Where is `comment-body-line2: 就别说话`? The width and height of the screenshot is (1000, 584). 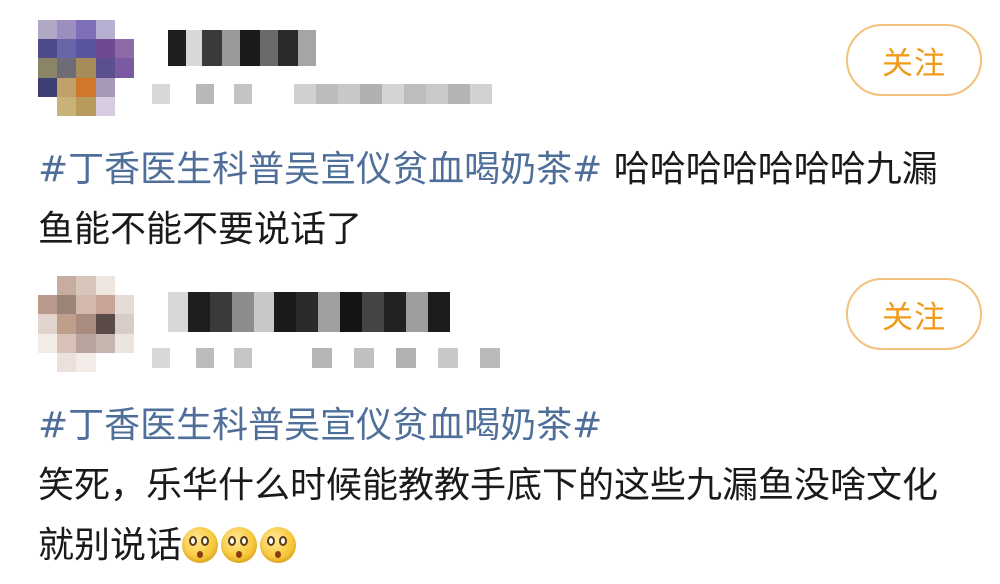
comment-body-line2: 就别说话 is located at coordinates (110, 545).